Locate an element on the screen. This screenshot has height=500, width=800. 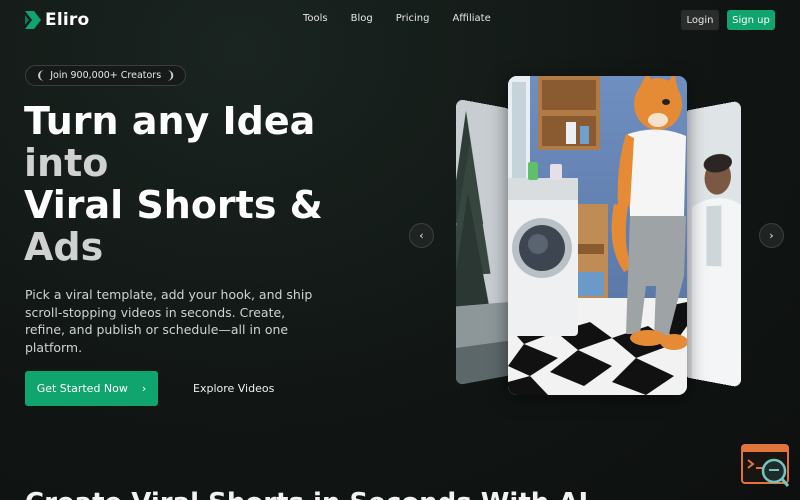
brand-name: Eliro is located at coordinates (67, 20).